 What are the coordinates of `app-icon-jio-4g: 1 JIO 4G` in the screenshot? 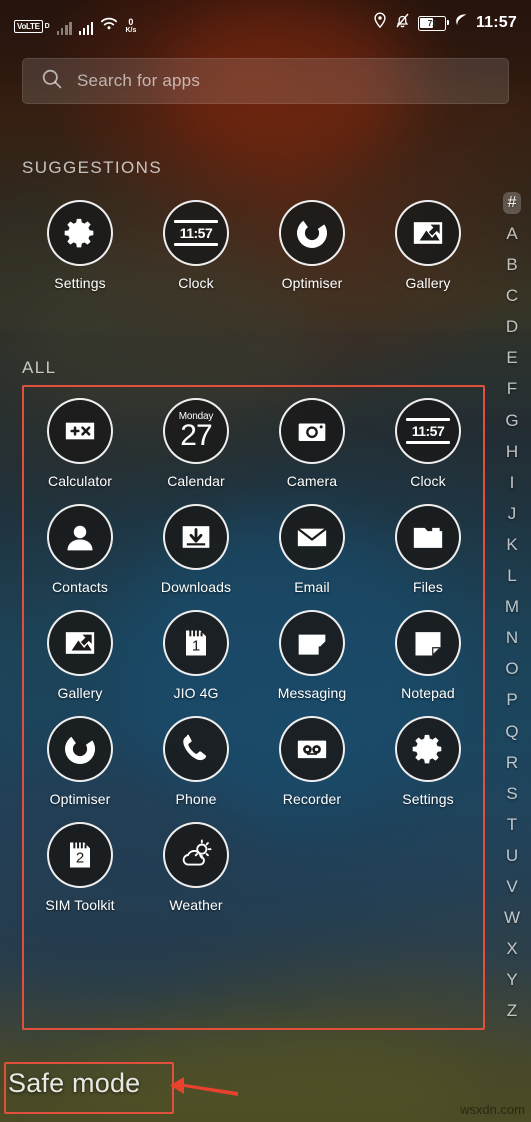 It's located at (196, 655).